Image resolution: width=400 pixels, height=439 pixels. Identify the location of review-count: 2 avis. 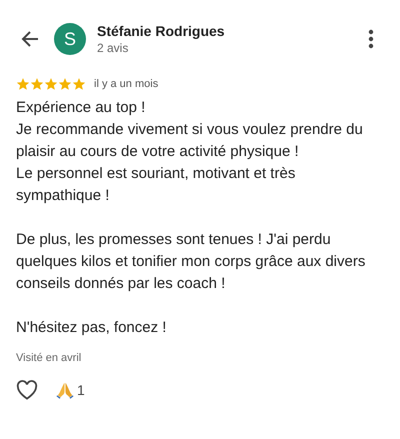
(113, 48).